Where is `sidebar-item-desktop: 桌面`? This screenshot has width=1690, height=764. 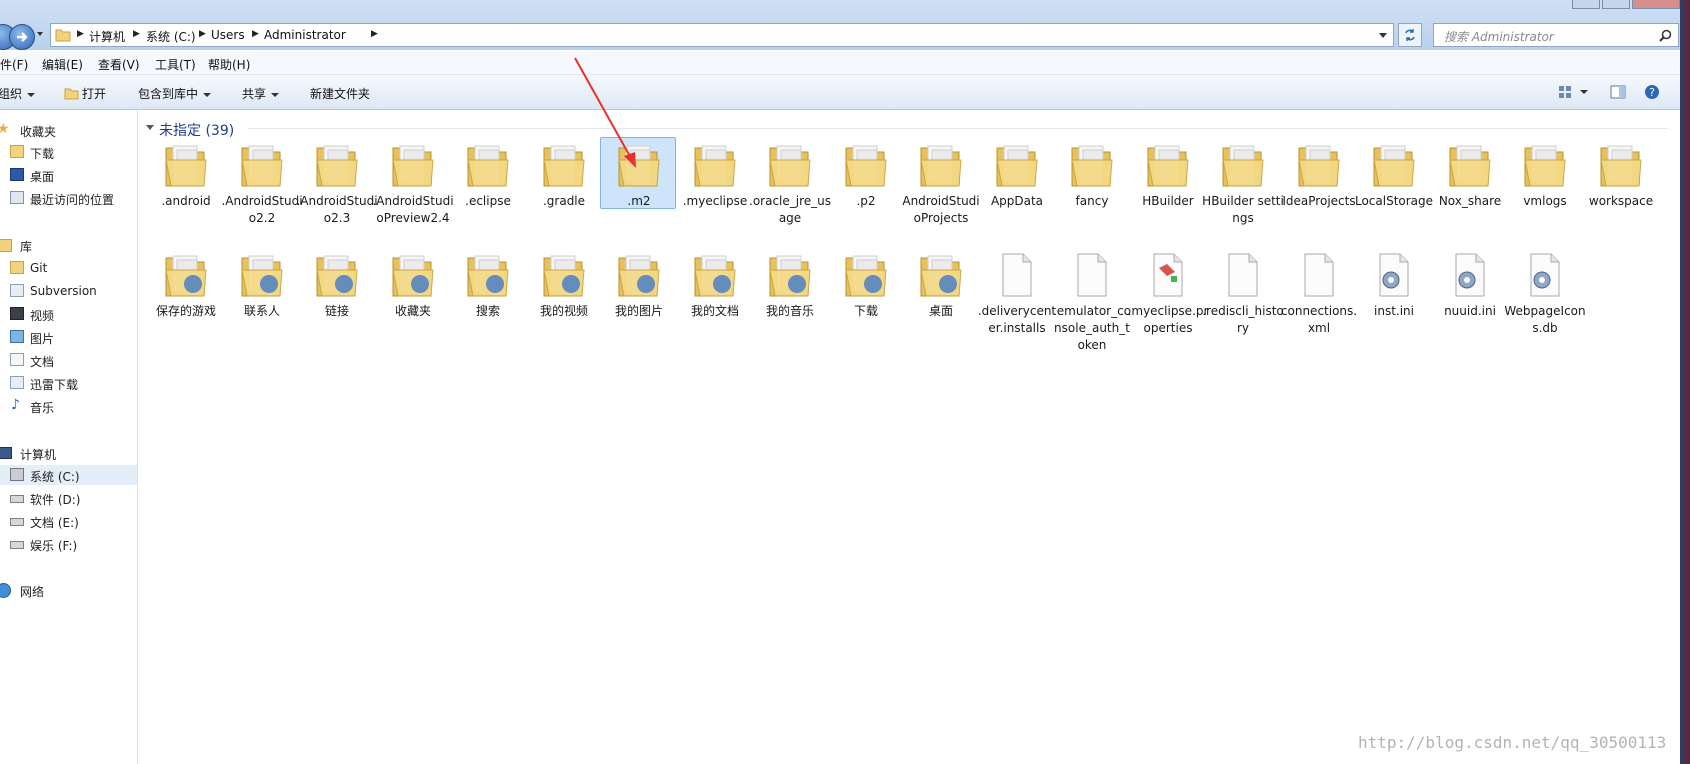
sidebar-item-desktop: 桌面 is located at coordinates (68, 175).